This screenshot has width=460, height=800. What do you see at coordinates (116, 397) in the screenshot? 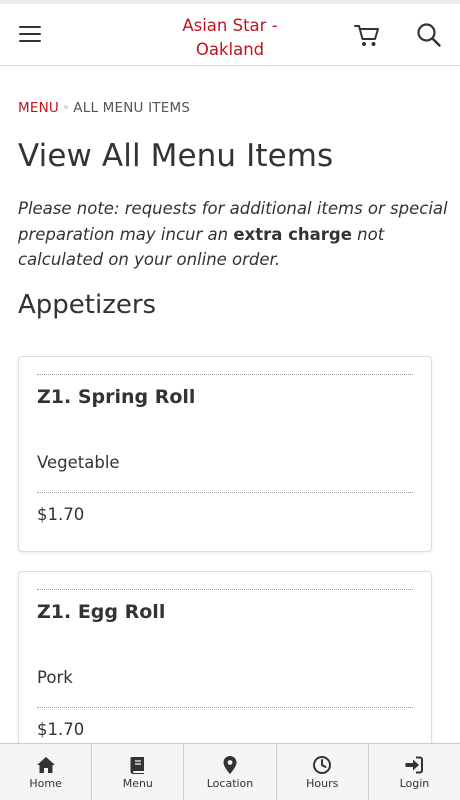
I see `item-name: Z1. Spring Roll` at bounding box center [116, 397].